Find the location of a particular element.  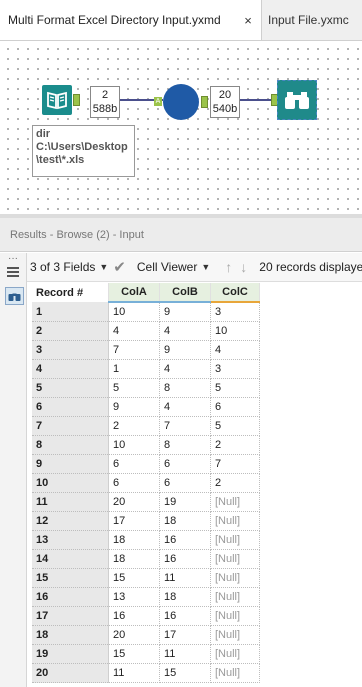

checkmark-icon: ✔ is located at coordinates (119, 267).